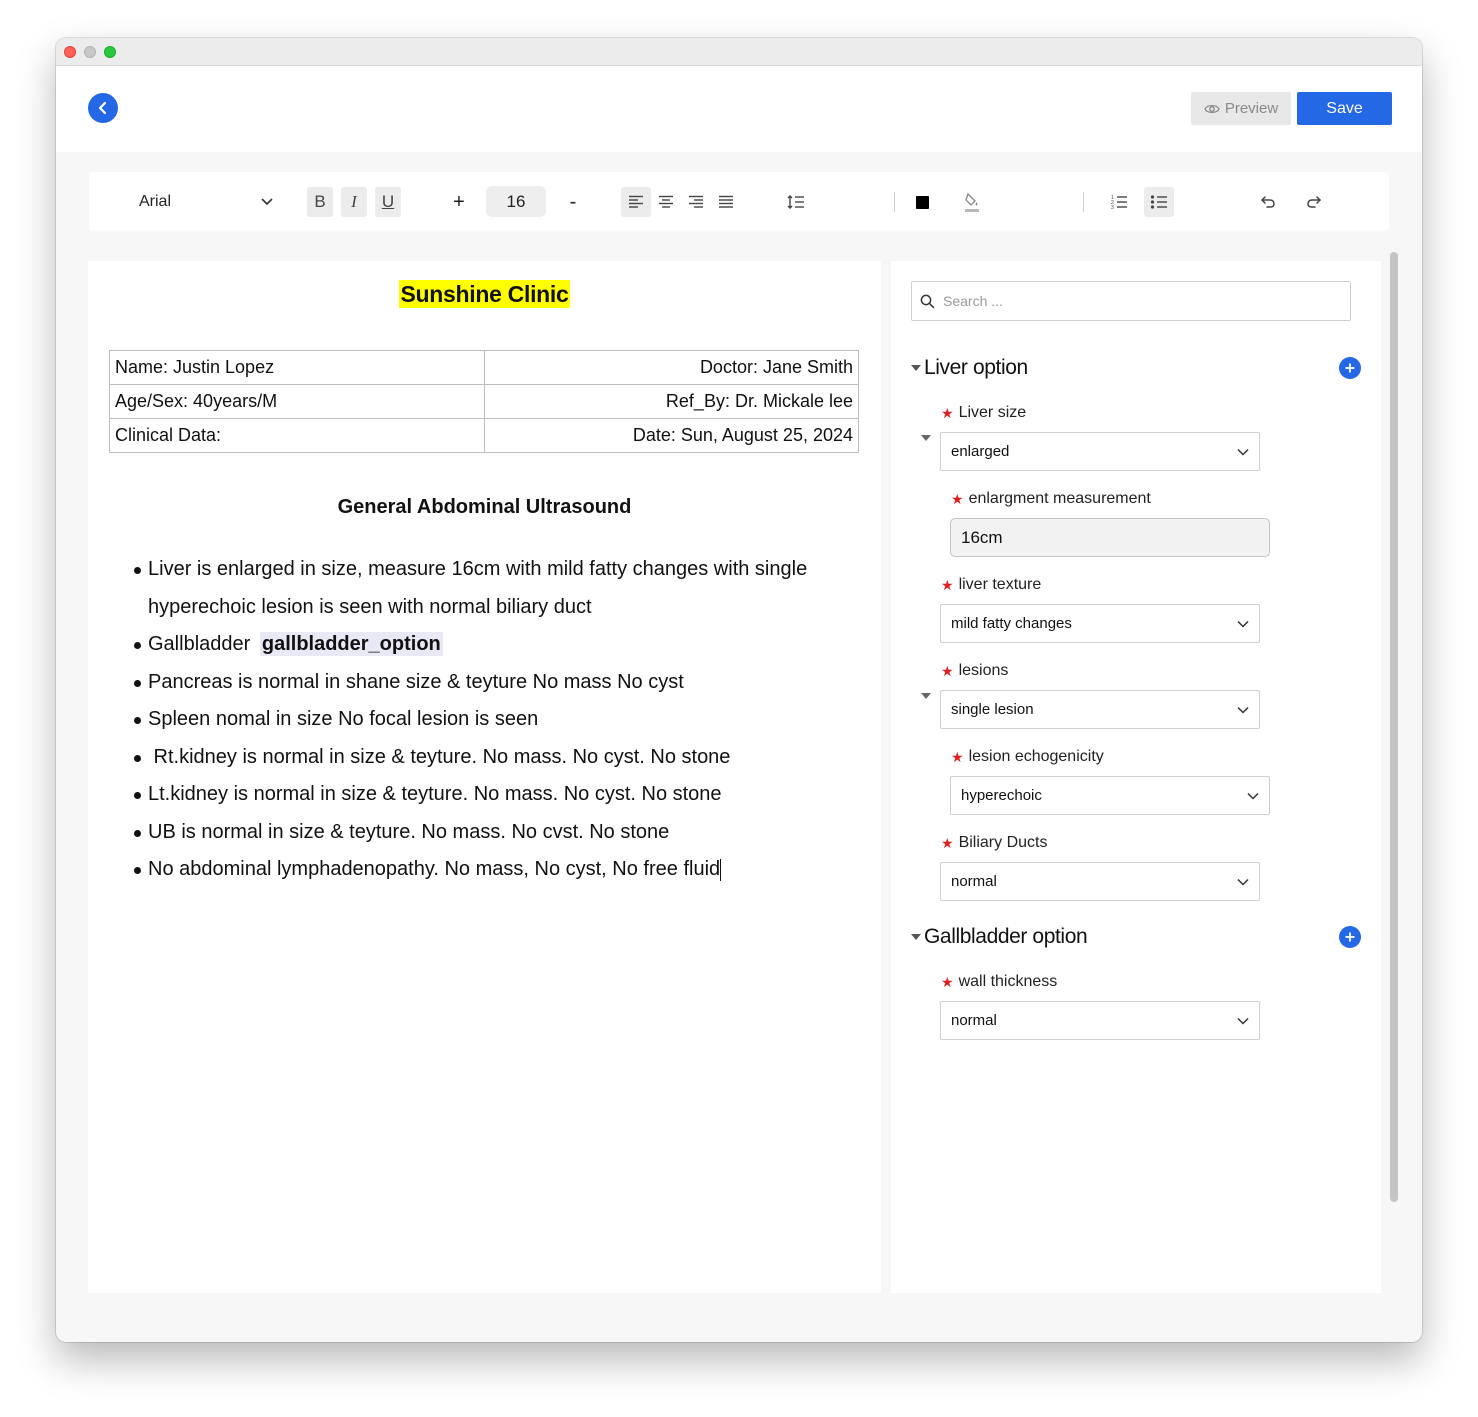 This screenshot has width=1478, height=1417. I want to click on font-size-input: 16, so click(516, 201).